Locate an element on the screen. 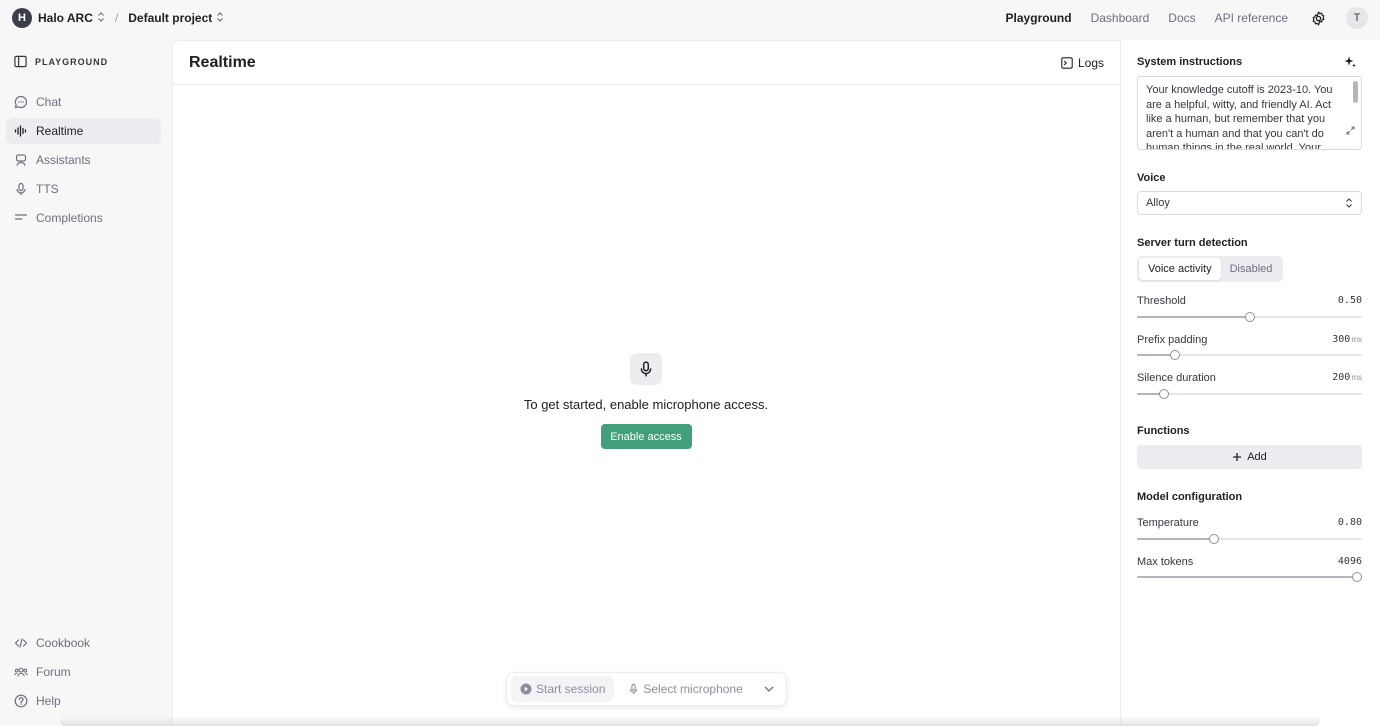 This screenshot has width=1380, height=726. scrollbar is located at coordinates (1355, 92).